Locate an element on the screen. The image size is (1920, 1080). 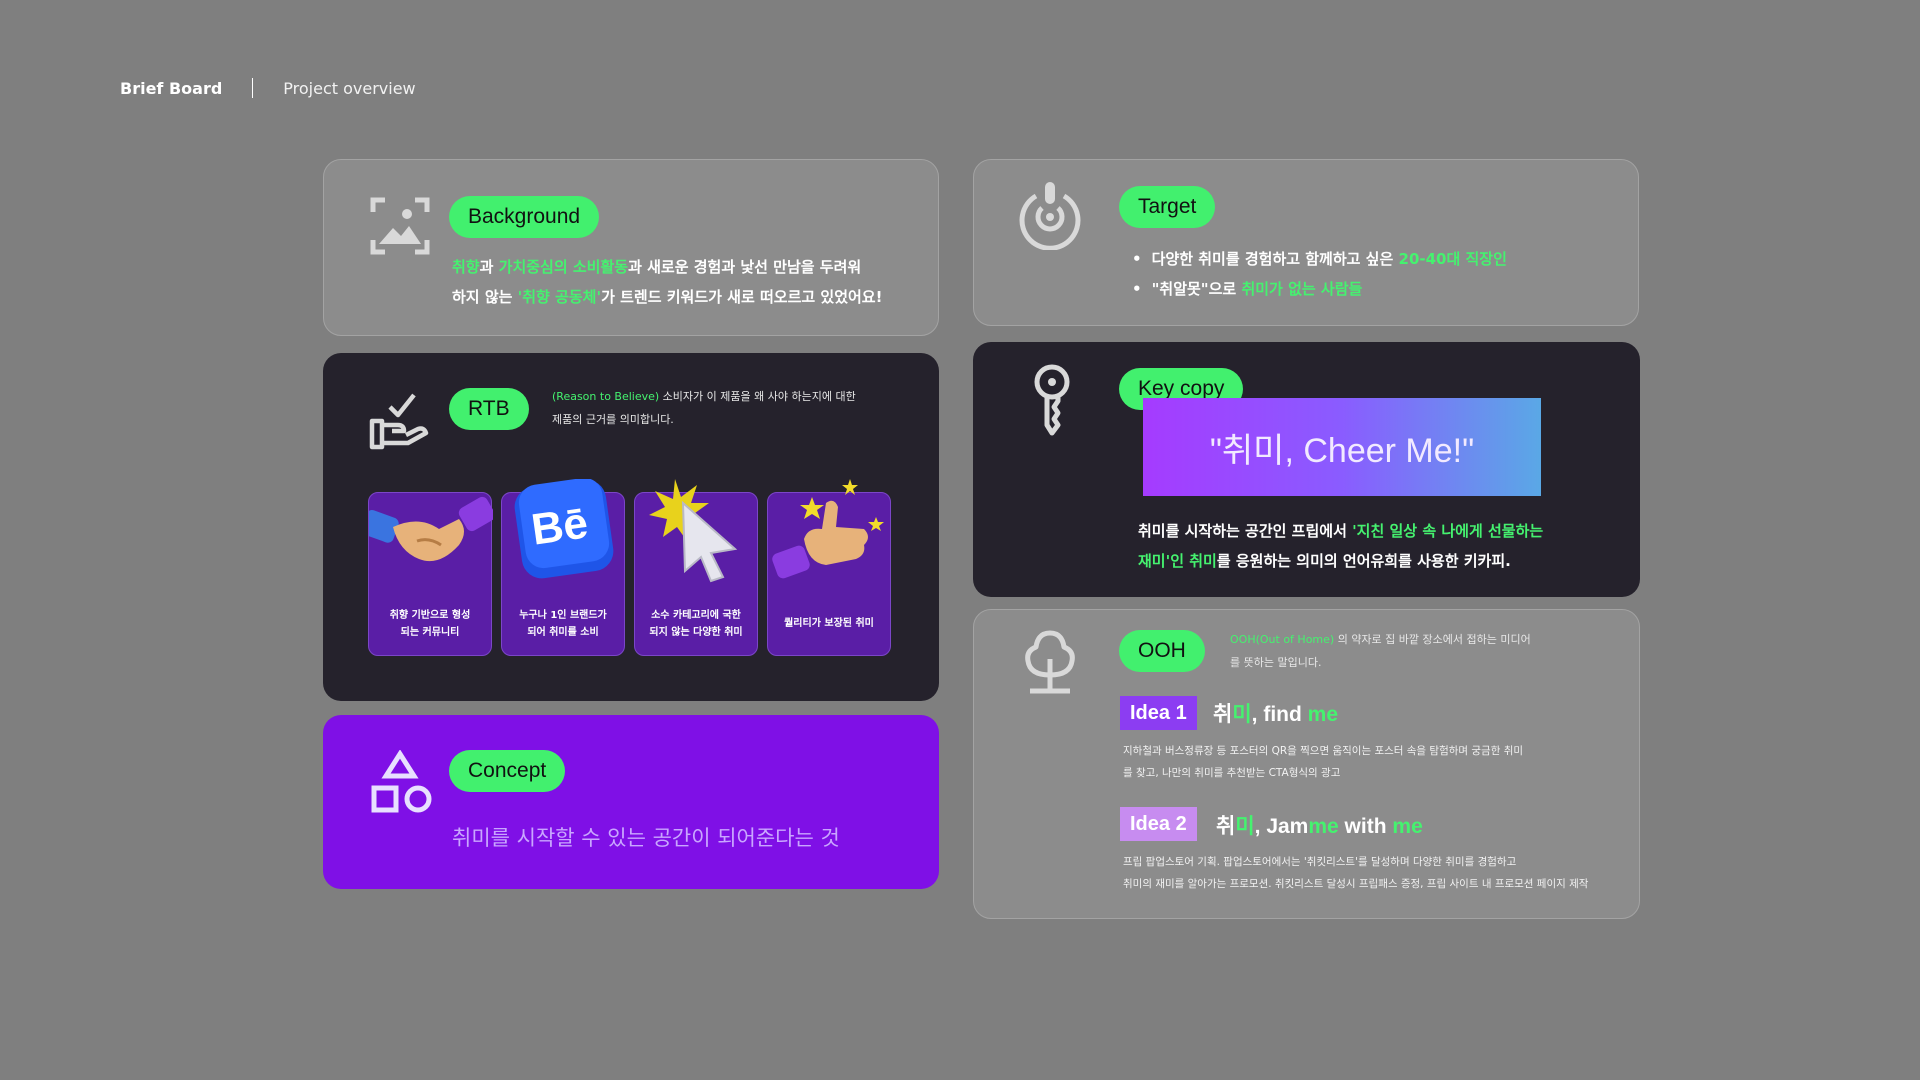
svg-text: Bē is located at coordinates (559, 526).